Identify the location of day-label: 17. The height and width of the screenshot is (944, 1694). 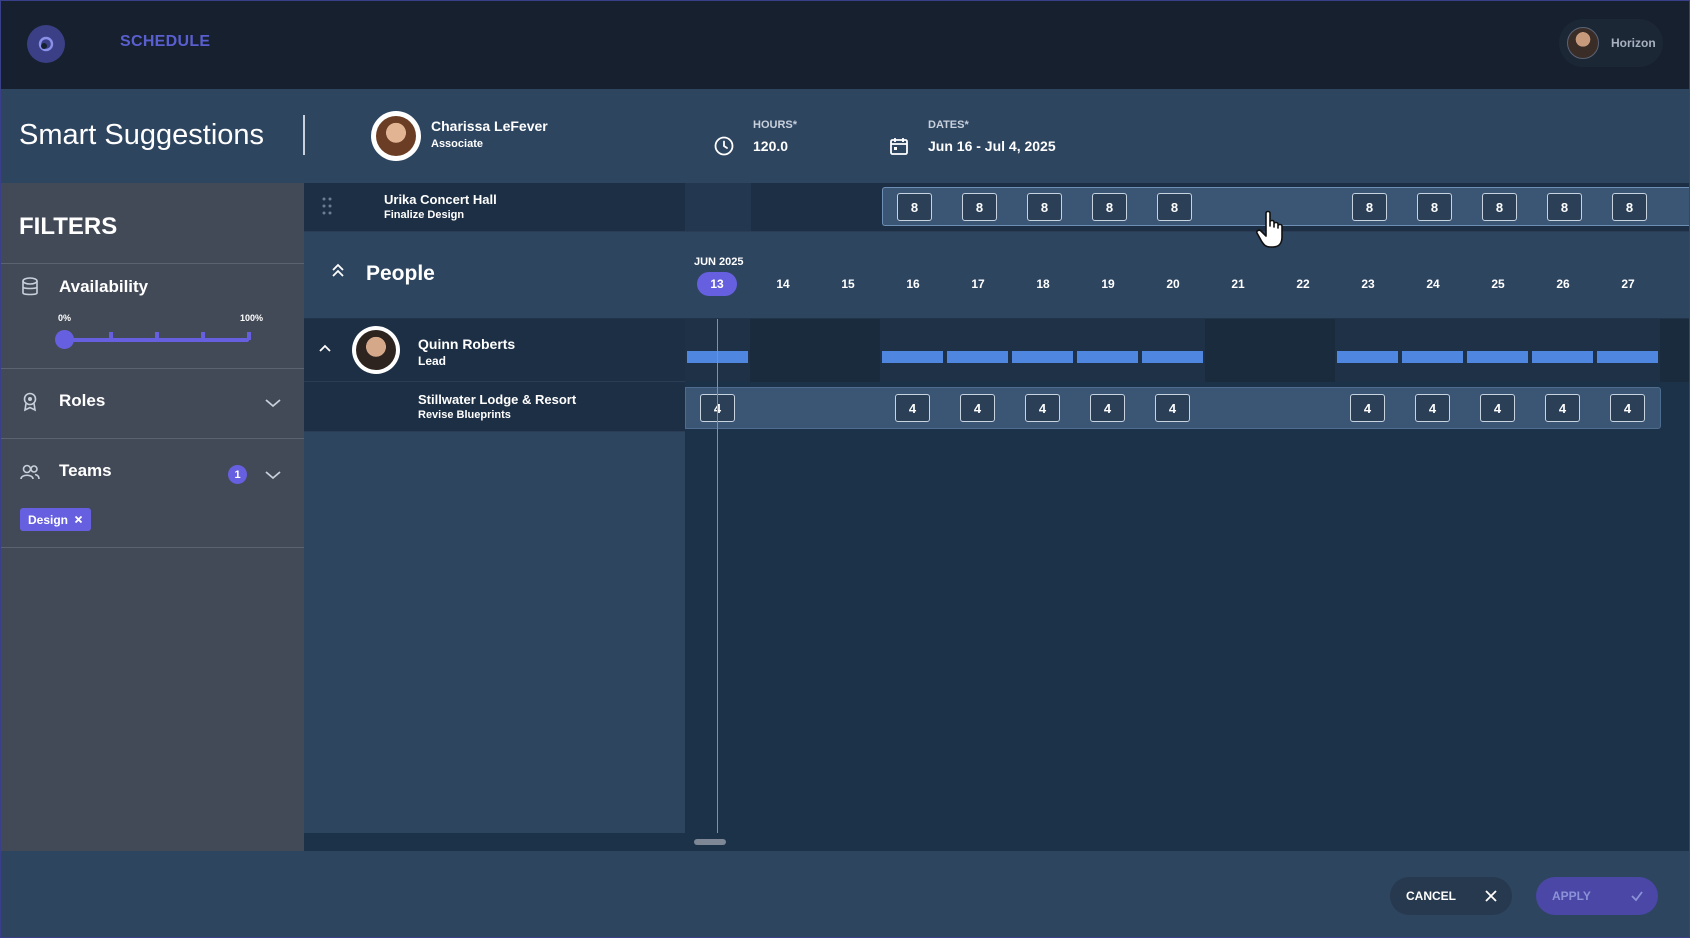
(978, 284).